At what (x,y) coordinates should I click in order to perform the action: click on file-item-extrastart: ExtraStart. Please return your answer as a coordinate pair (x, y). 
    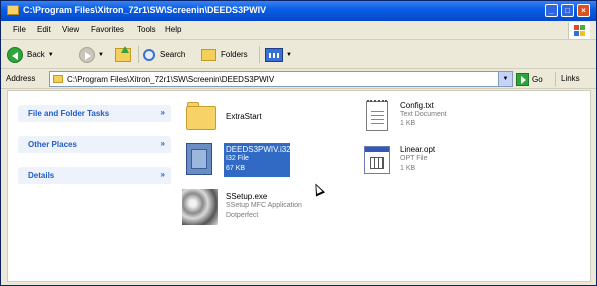
    Looking at the image, I should click on (244, 117).